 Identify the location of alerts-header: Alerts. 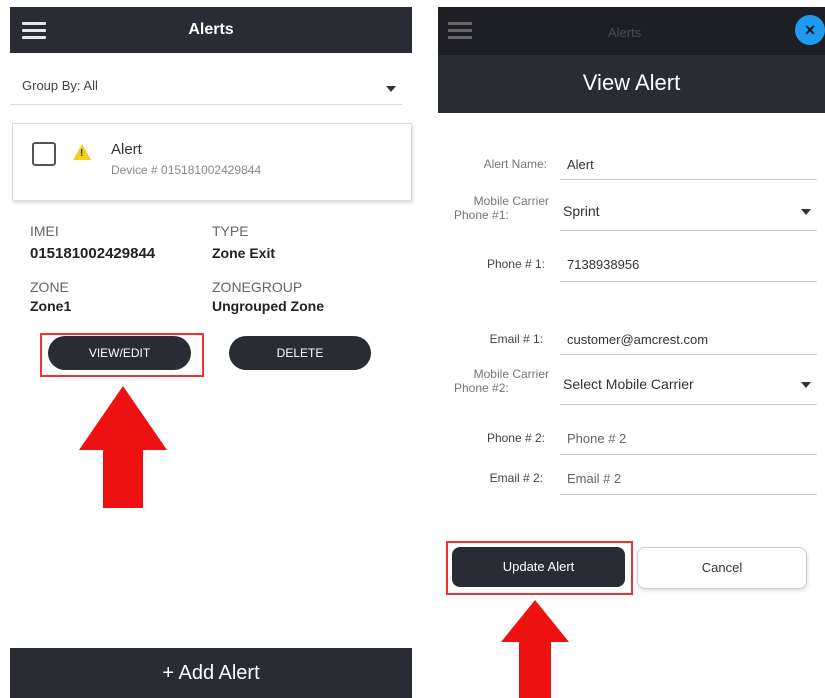
(211, 30).